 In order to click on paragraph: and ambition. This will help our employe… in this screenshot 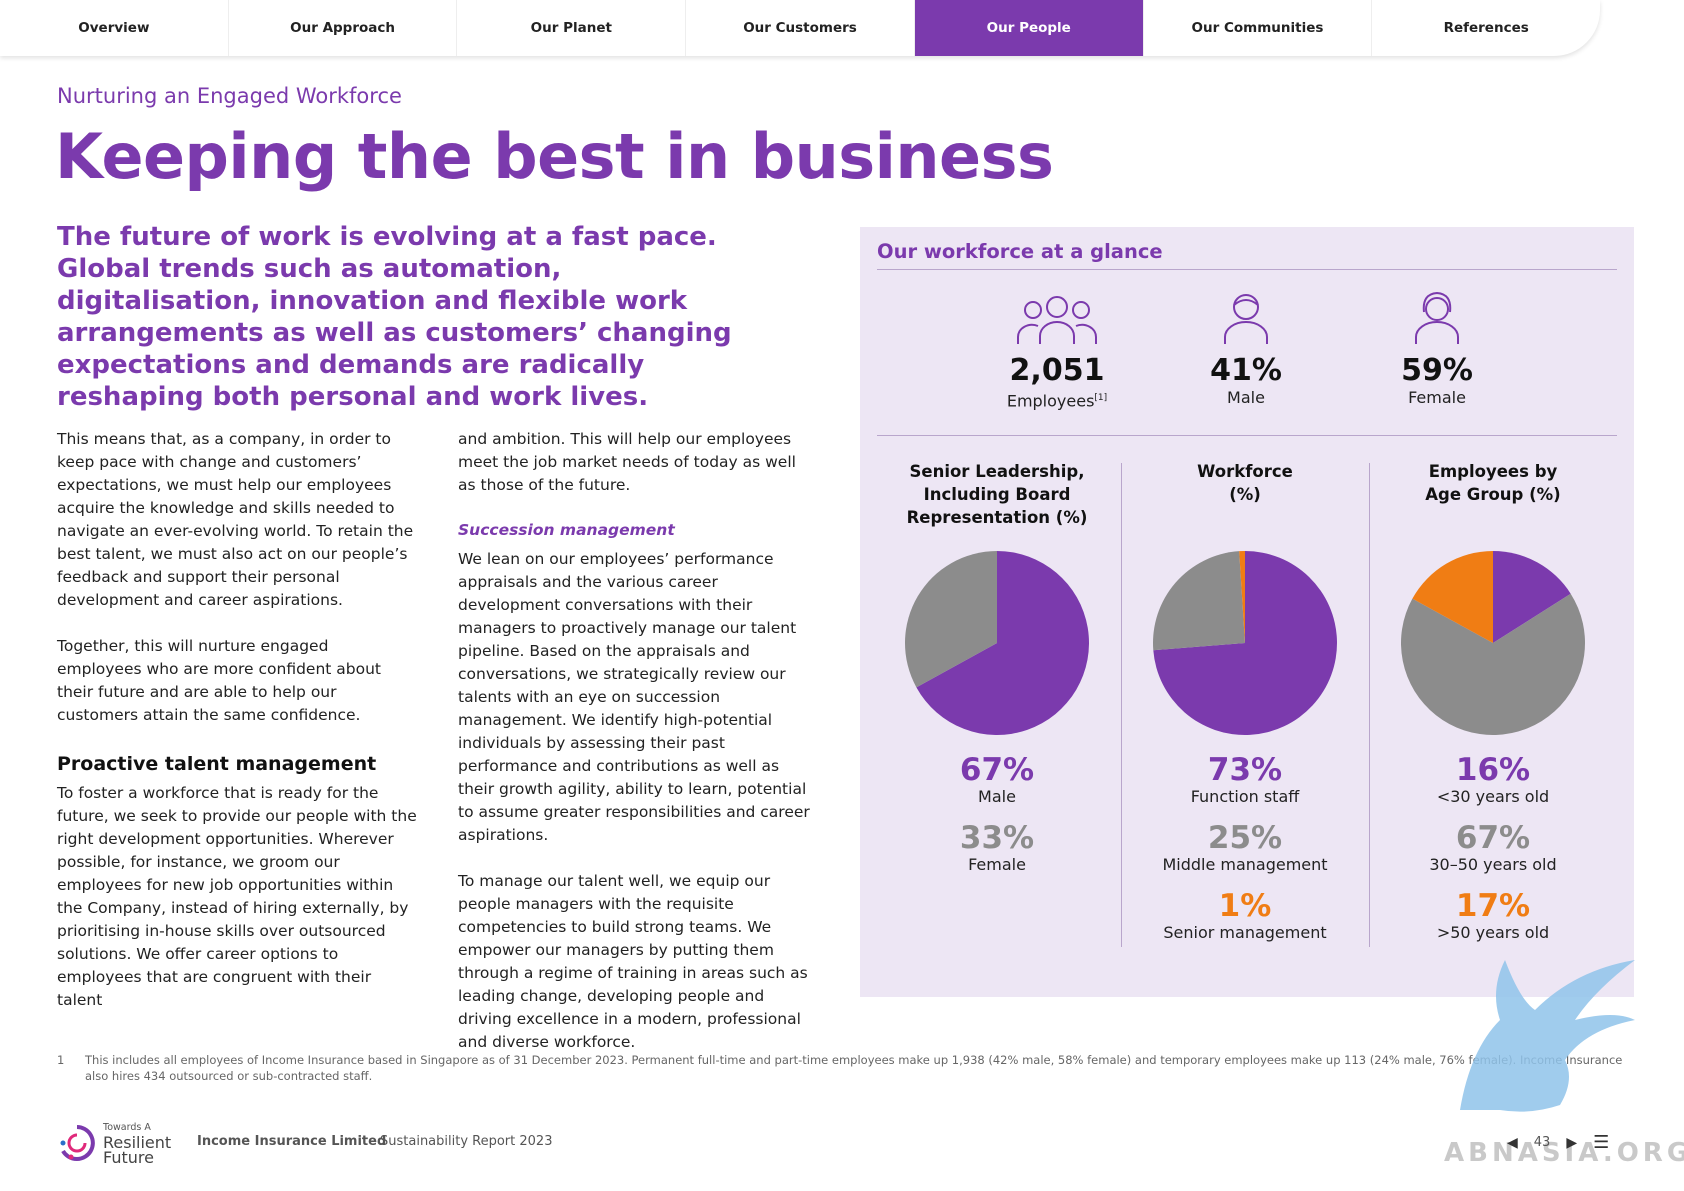, I will do `click(627, 462)`.